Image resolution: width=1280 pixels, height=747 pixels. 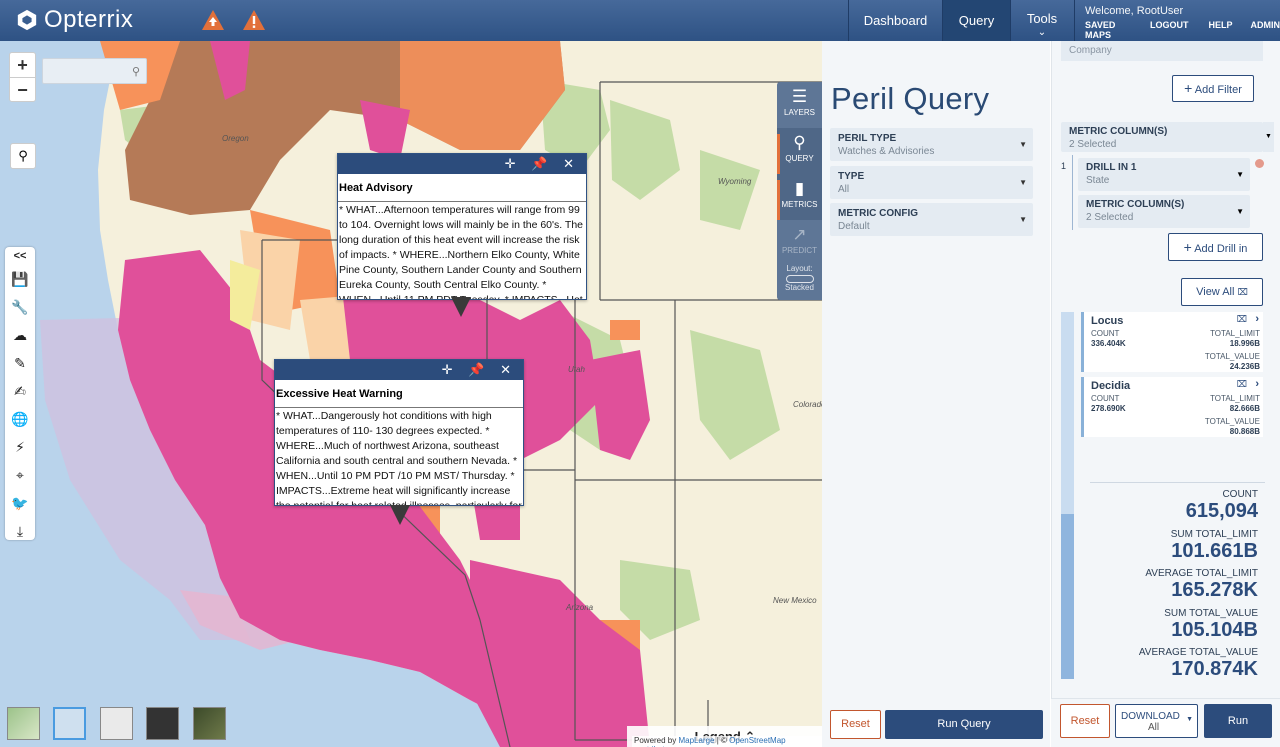 I want to click on zoom-in-button: +, so click(x=22, y=65).